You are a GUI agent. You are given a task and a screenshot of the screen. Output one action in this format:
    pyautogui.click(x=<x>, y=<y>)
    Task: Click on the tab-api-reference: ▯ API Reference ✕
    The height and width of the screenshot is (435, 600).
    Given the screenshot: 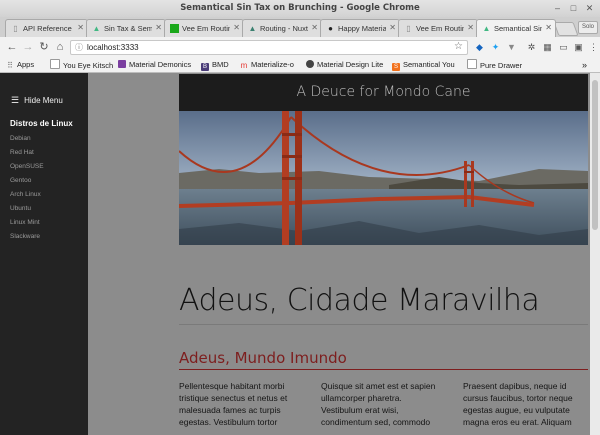 What is the action you would take?
    pyautogui.click(x=46, y=28)
    